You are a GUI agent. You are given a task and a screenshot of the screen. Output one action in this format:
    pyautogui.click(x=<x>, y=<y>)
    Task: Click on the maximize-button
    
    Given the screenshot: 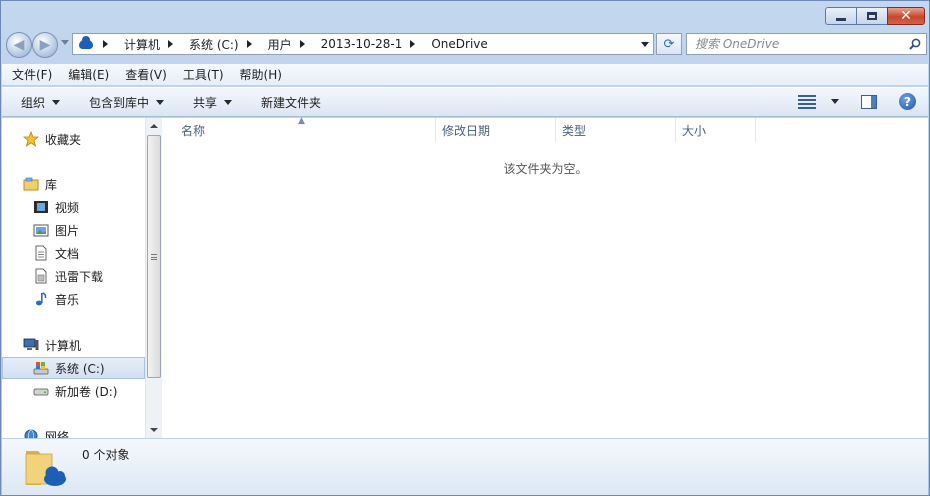 What is the action you would take?
    pyautogui.click(x=872, y=16)
    